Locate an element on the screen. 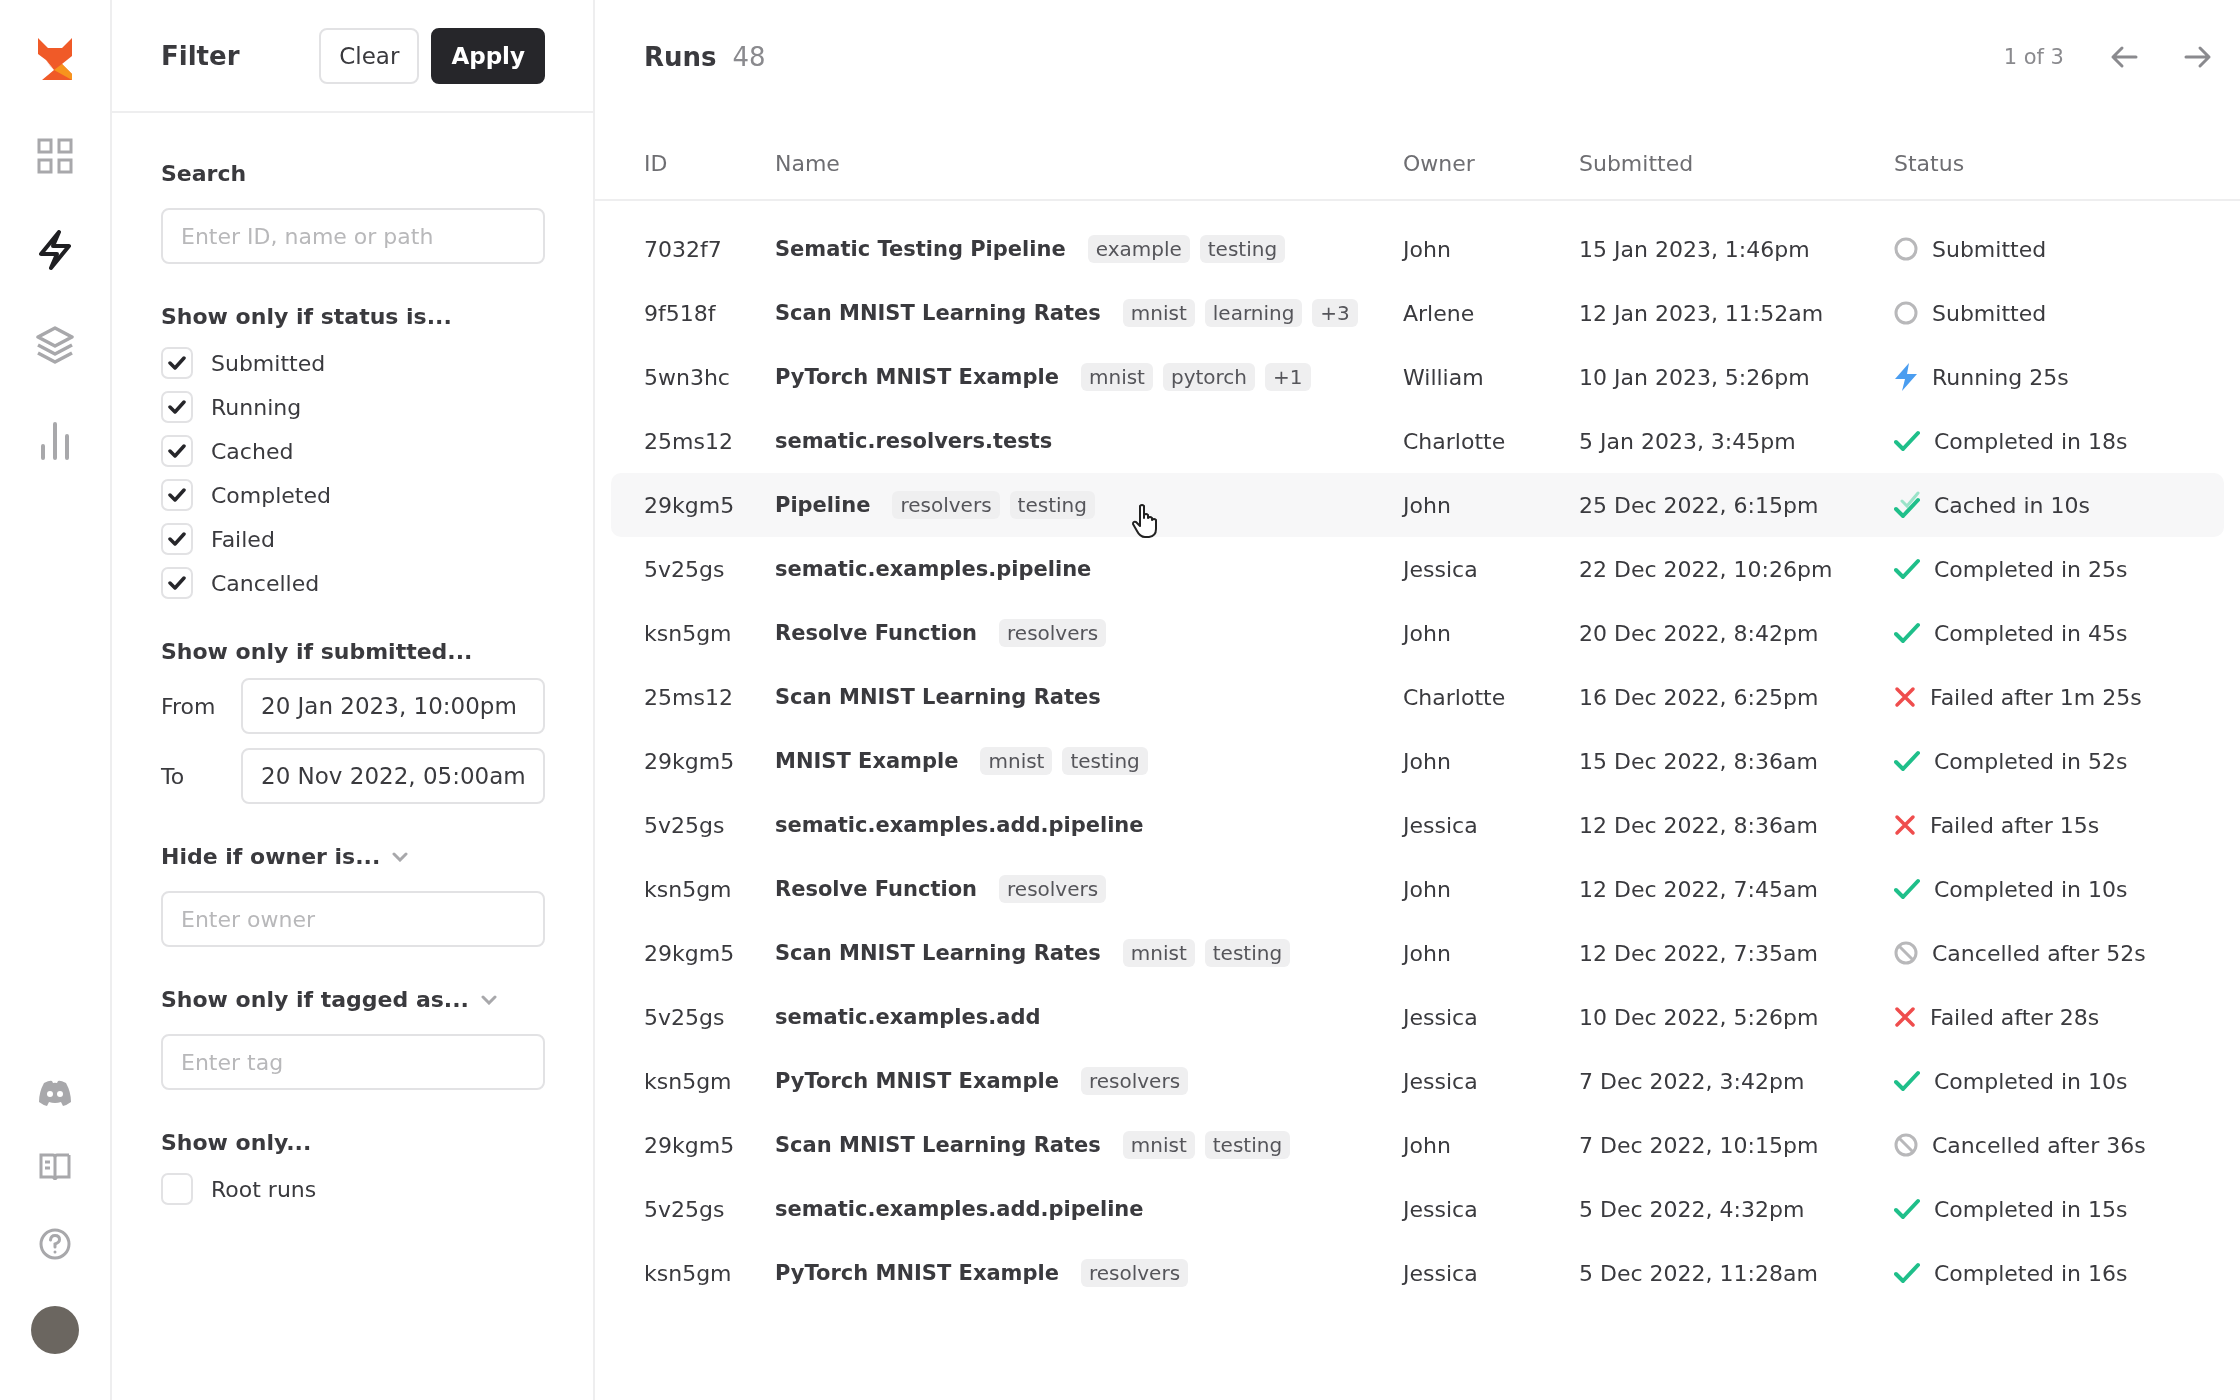 The width and height of the screenshot is (2240, 1400). checkbox-label: Submitted is located at coordinates (268, 363).